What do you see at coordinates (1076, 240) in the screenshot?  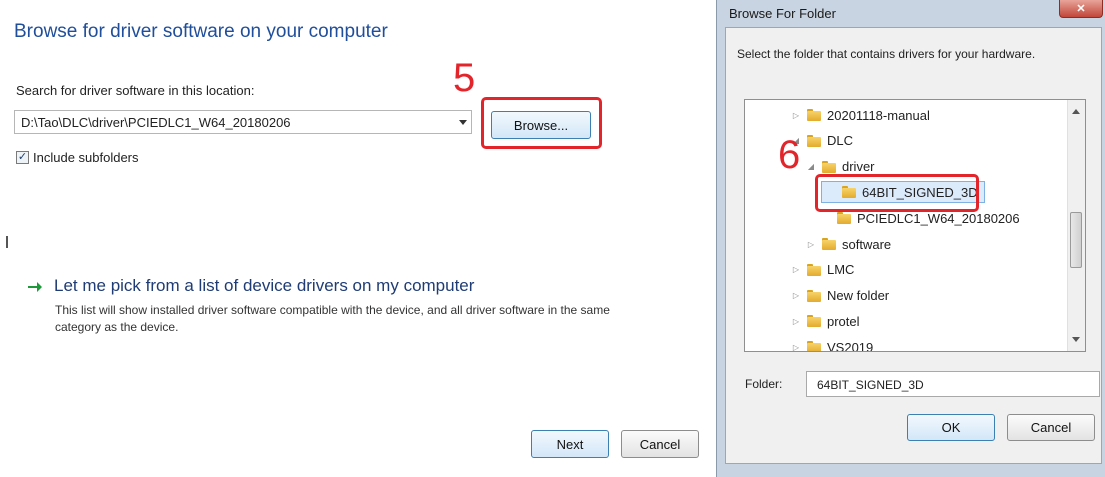 I see `scroll-thumb` at bounding box center [1076, 240].